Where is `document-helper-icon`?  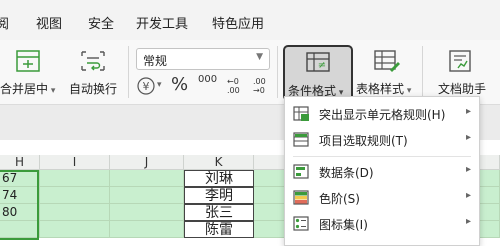 document-helper-icon is located at coordinates (460, 62).